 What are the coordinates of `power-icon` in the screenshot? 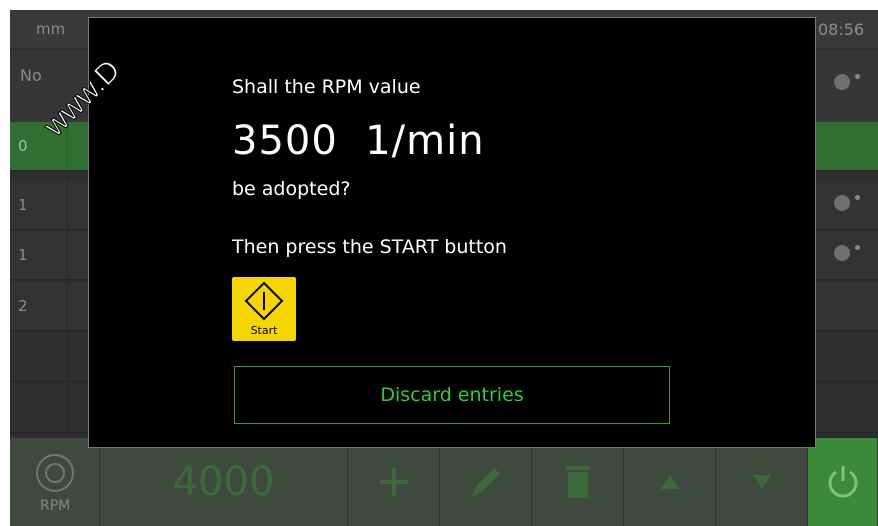 It's located at (842, 482).